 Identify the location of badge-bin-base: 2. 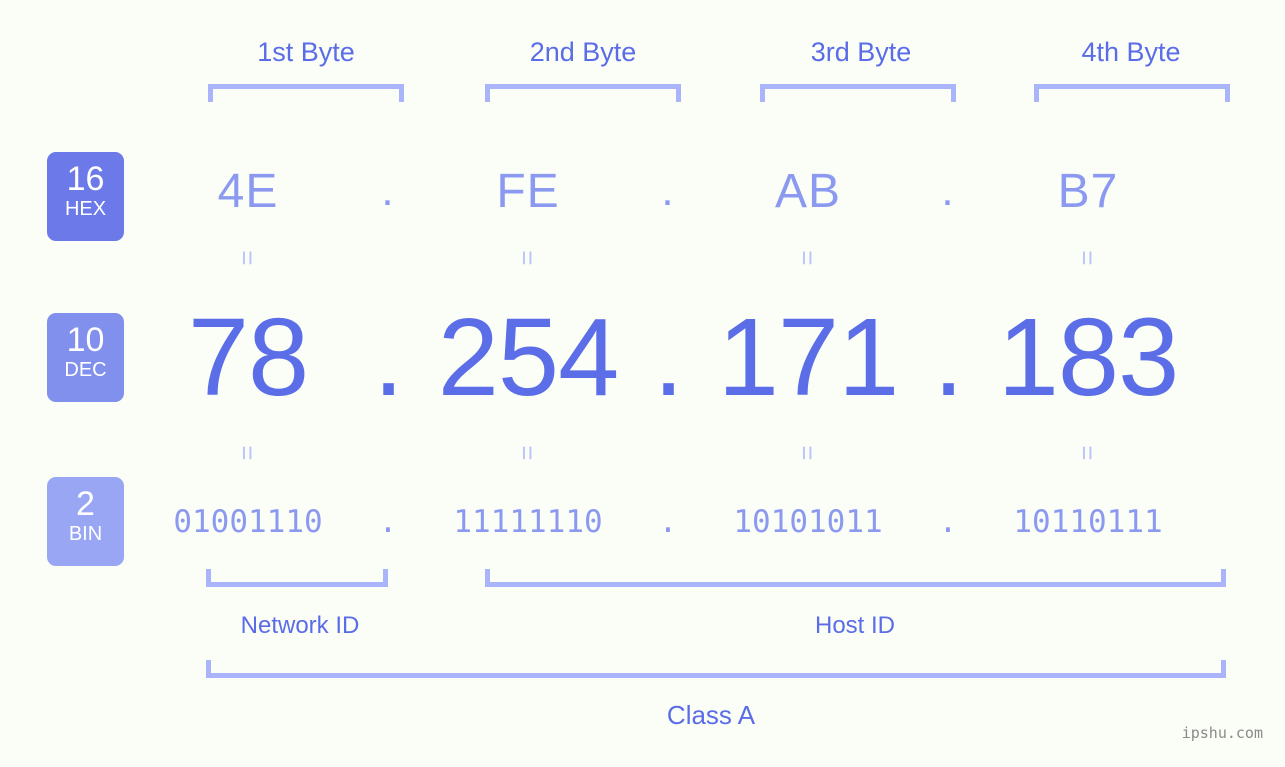
(85, 504).